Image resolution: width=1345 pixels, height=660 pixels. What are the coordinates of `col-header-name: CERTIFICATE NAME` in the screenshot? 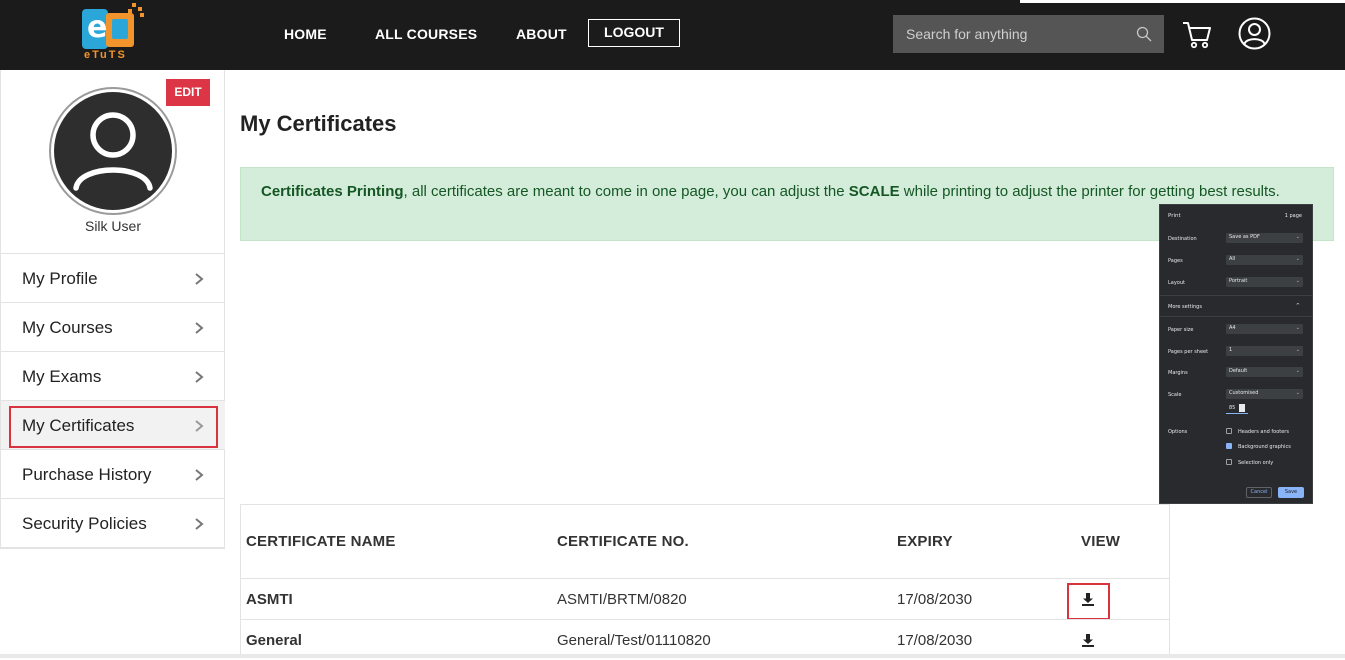 It's located at (321, 541).